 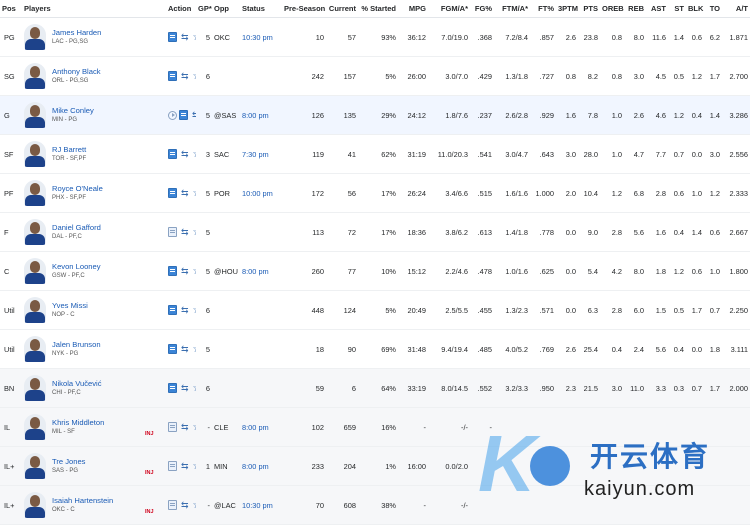 I want to click on player-name-link: Yves Missi, so click(x=70, y=306).